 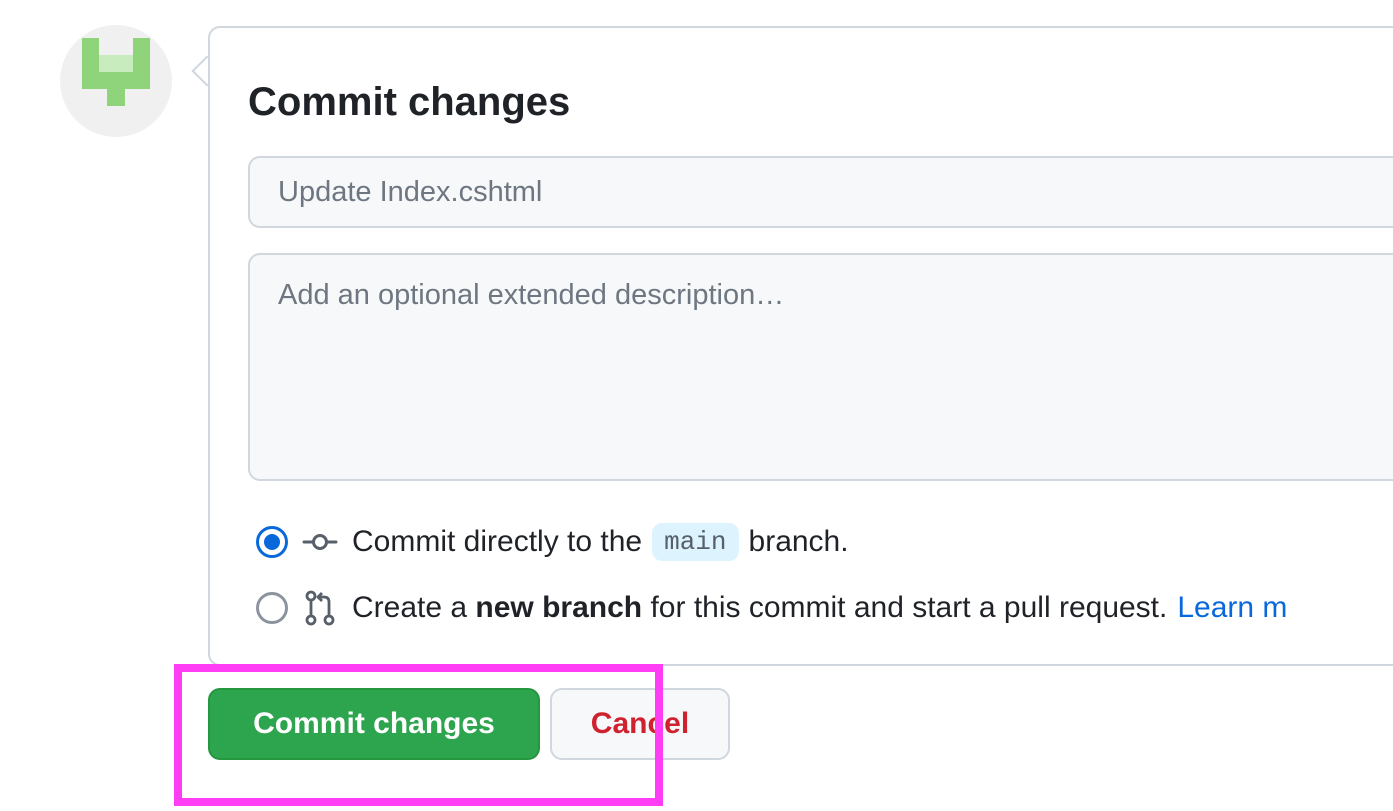 I want to click on learn-more-link: Learn m, so click(x=1232, y=608).